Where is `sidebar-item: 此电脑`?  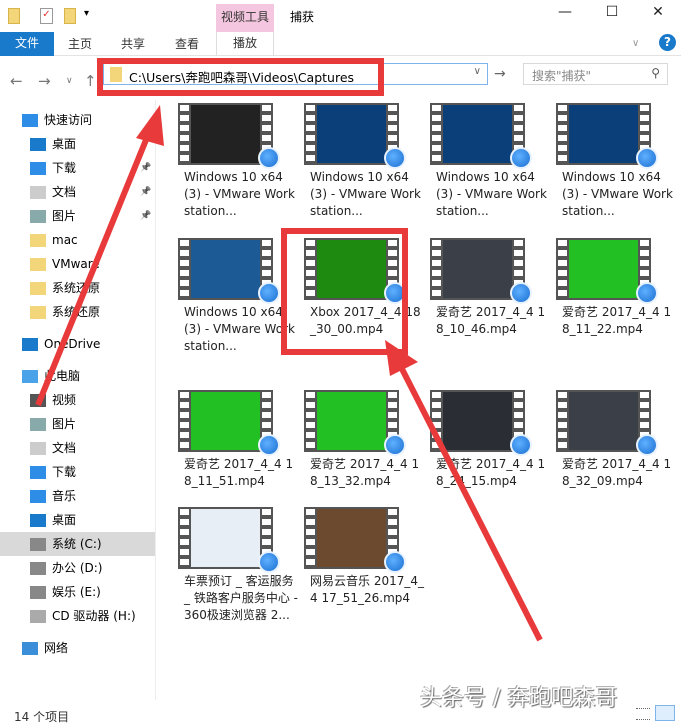 sidebar-item: 此电脑 is located at coordinates (51, 376).